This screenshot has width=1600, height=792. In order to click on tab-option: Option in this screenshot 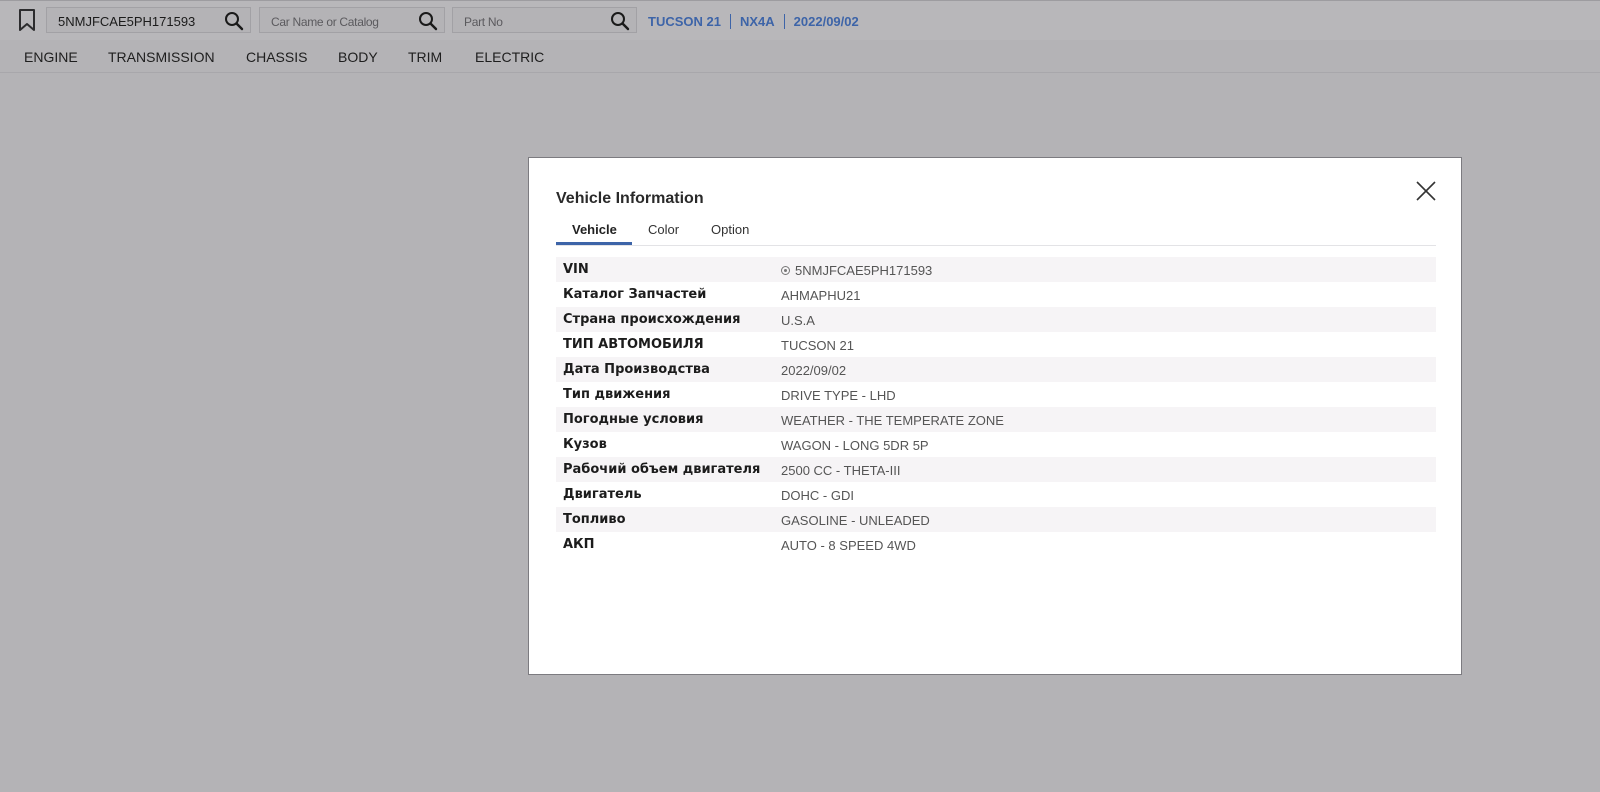, I will do `click(730, 229)`.